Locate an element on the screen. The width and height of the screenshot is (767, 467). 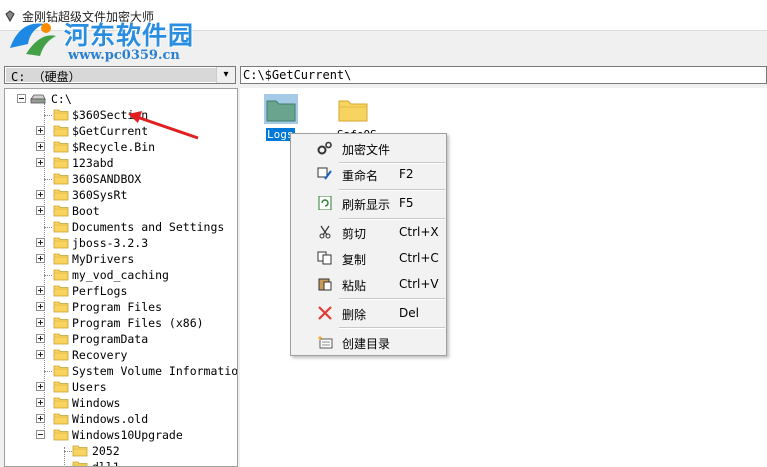
menu-item-new-folder: 创建目录 is located at coordinates (368, 342).